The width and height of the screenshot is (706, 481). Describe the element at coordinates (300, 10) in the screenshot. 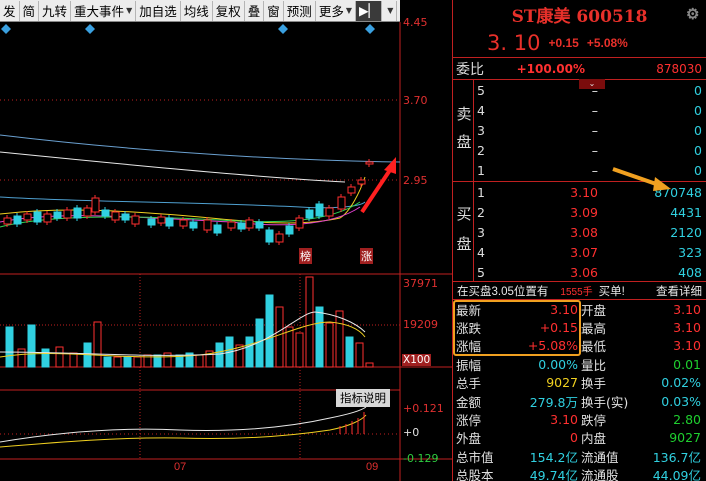

I see `toolbar-forecast-button: 预测` at that location.